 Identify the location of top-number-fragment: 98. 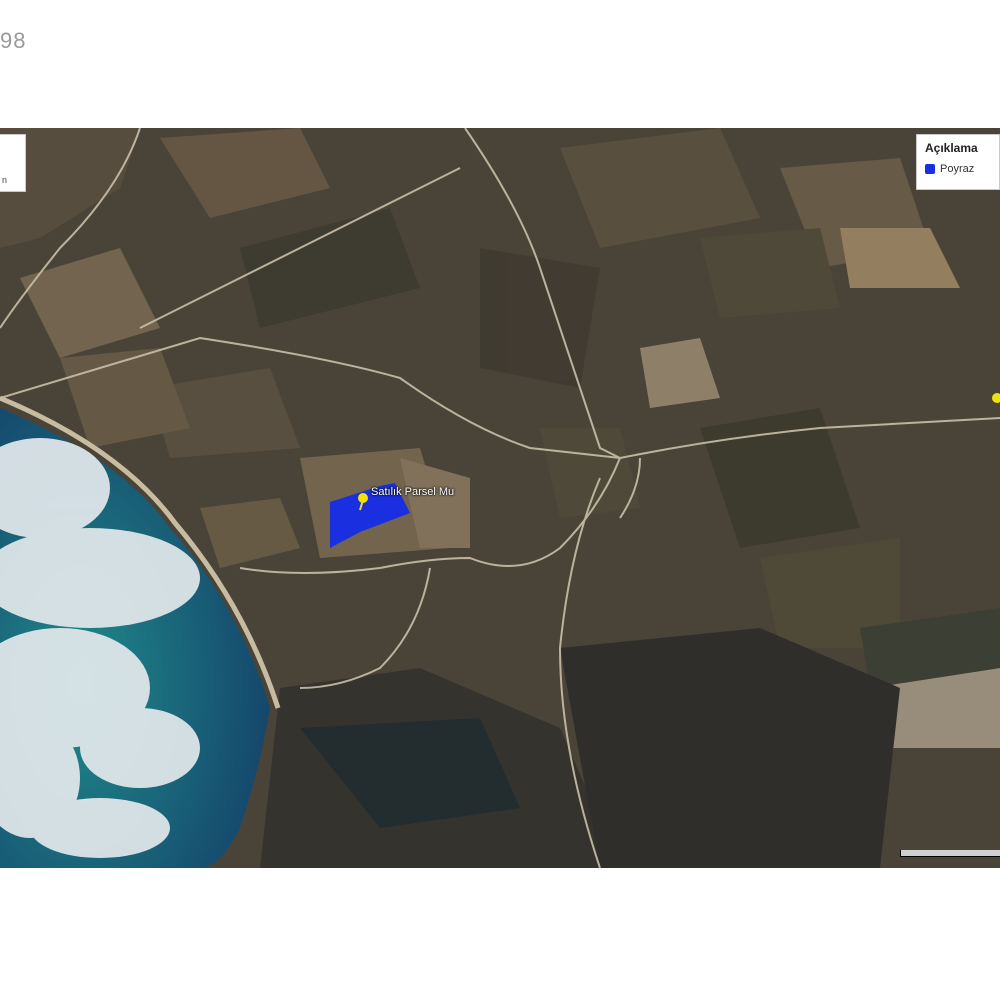
(13, 40).